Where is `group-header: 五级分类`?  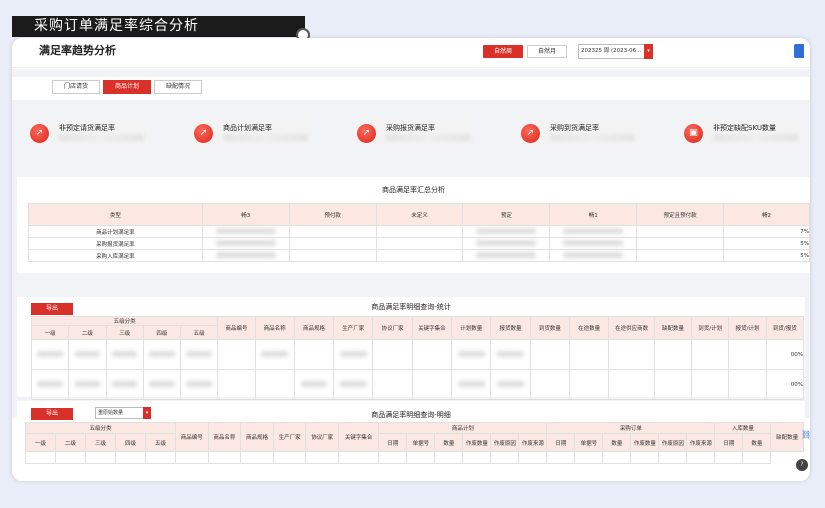
group-header: 五级分类 is located at coordinates (100, 428).